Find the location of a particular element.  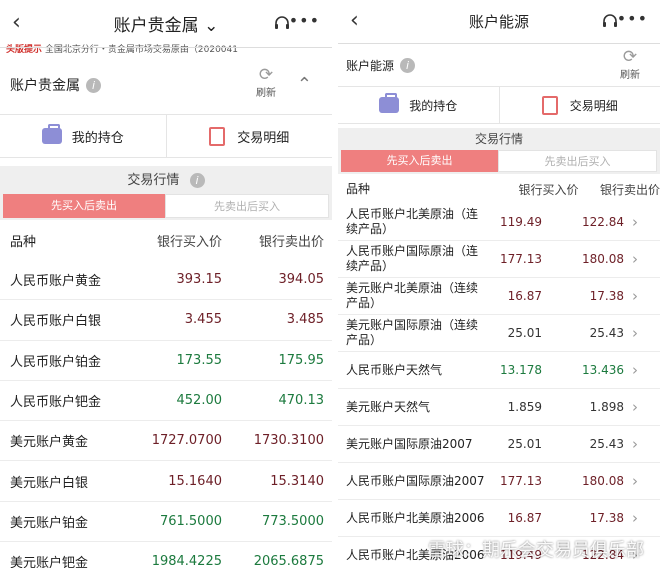

quote-row: 人民币账户钯金 452.00 470.13 is located at coordinates (166, 401).